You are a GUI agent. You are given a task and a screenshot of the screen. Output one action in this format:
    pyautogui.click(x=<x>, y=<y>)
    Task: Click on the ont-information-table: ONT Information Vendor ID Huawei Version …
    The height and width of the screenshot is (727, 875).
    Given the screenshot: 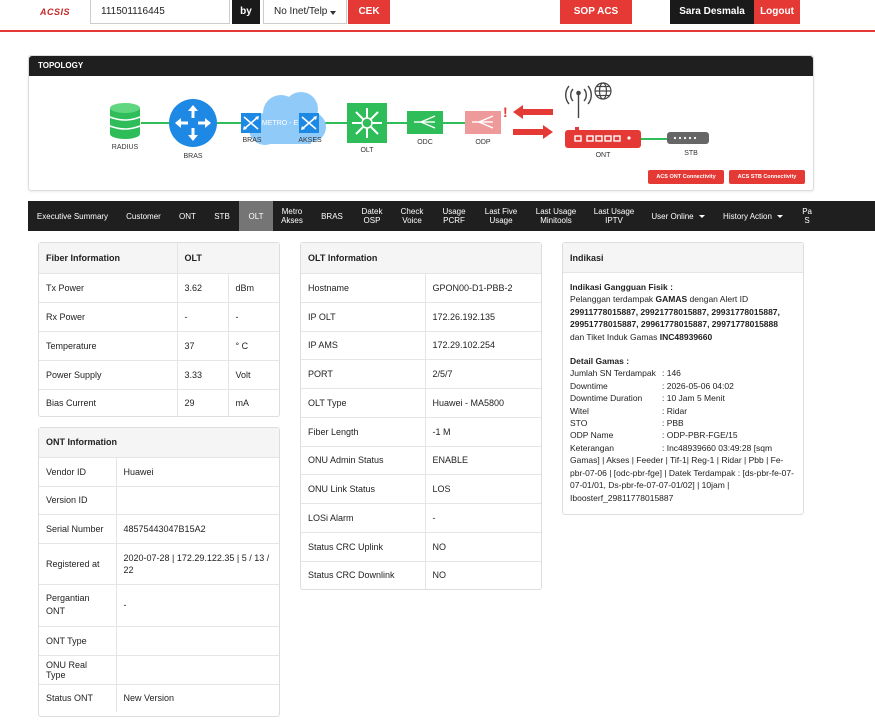 What is the action you would take?
    pyautogui.click(x=159, y=570)
    